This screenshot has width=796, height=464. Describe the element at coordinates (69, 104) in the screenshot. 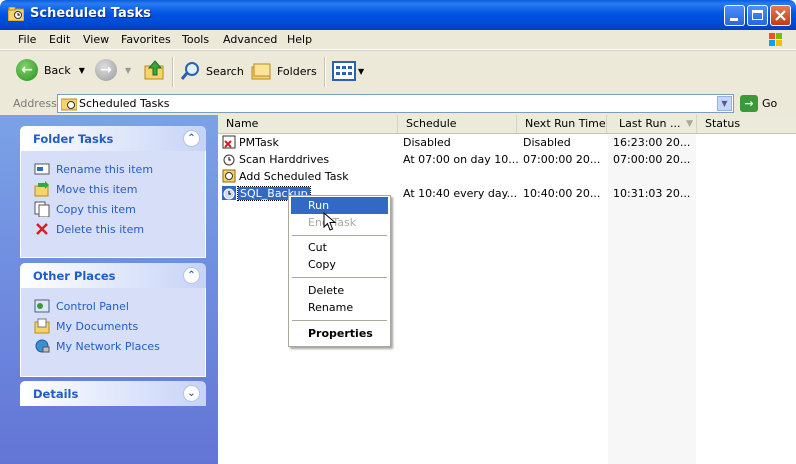

I see `scheduled-tasks-small-icon` at that location.